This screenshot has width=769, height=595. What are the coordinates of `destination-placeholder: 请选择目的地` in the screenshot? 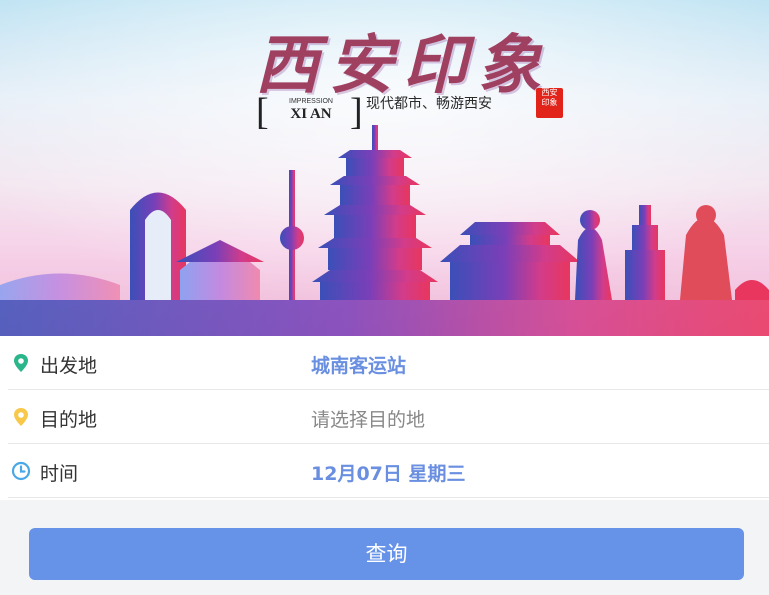 It's located at (368, 418).